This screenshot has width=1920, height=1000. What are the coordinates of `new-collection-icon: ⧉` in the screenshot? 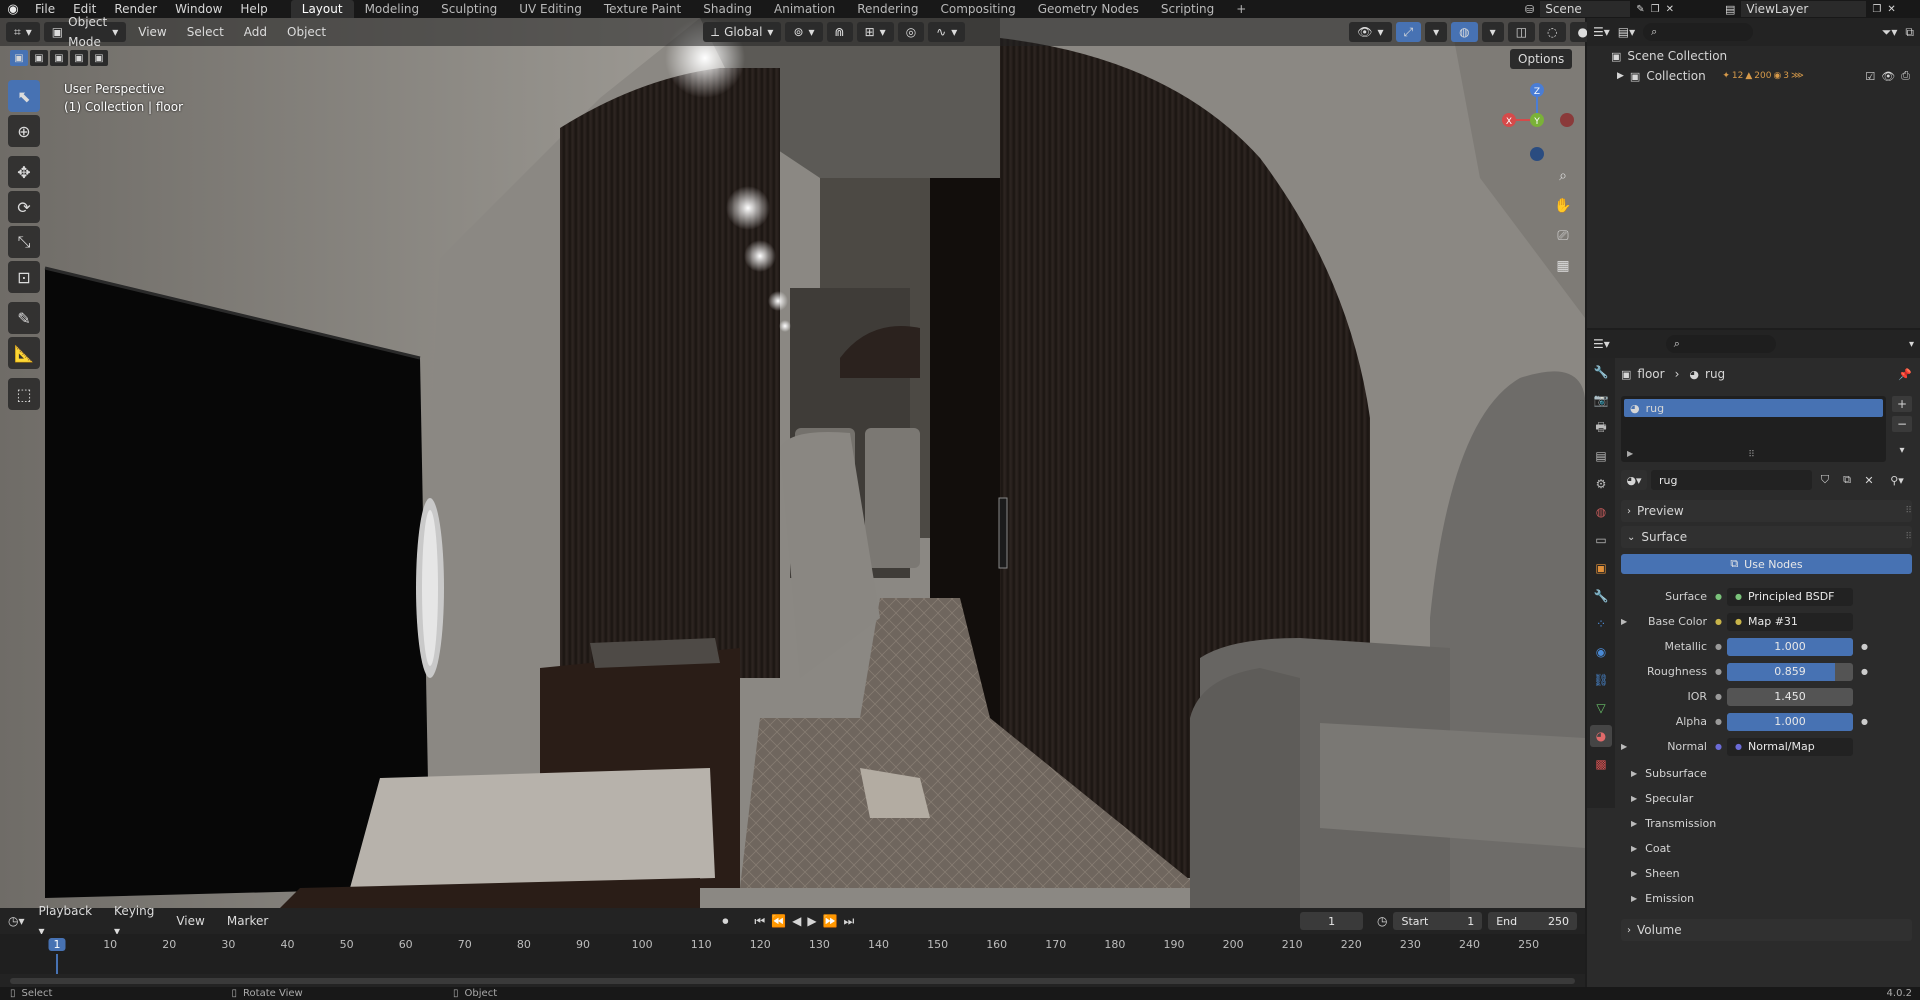 It's located at (1909, 32).